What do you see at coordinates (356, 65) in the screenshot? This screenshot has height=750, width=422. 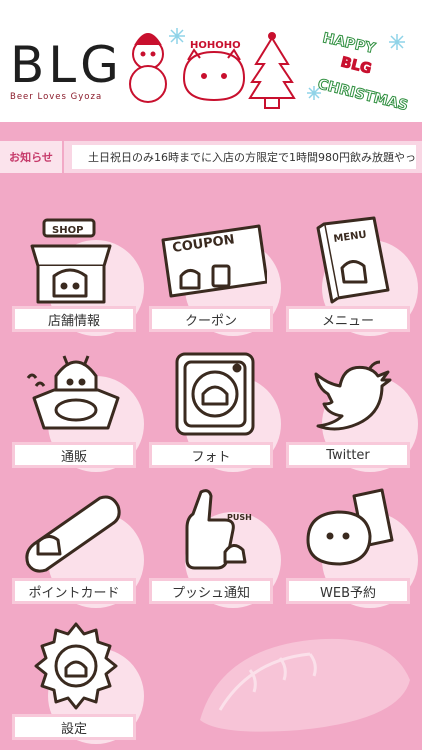 I see `svg-text: BLG` at bounding box center [356, 65].